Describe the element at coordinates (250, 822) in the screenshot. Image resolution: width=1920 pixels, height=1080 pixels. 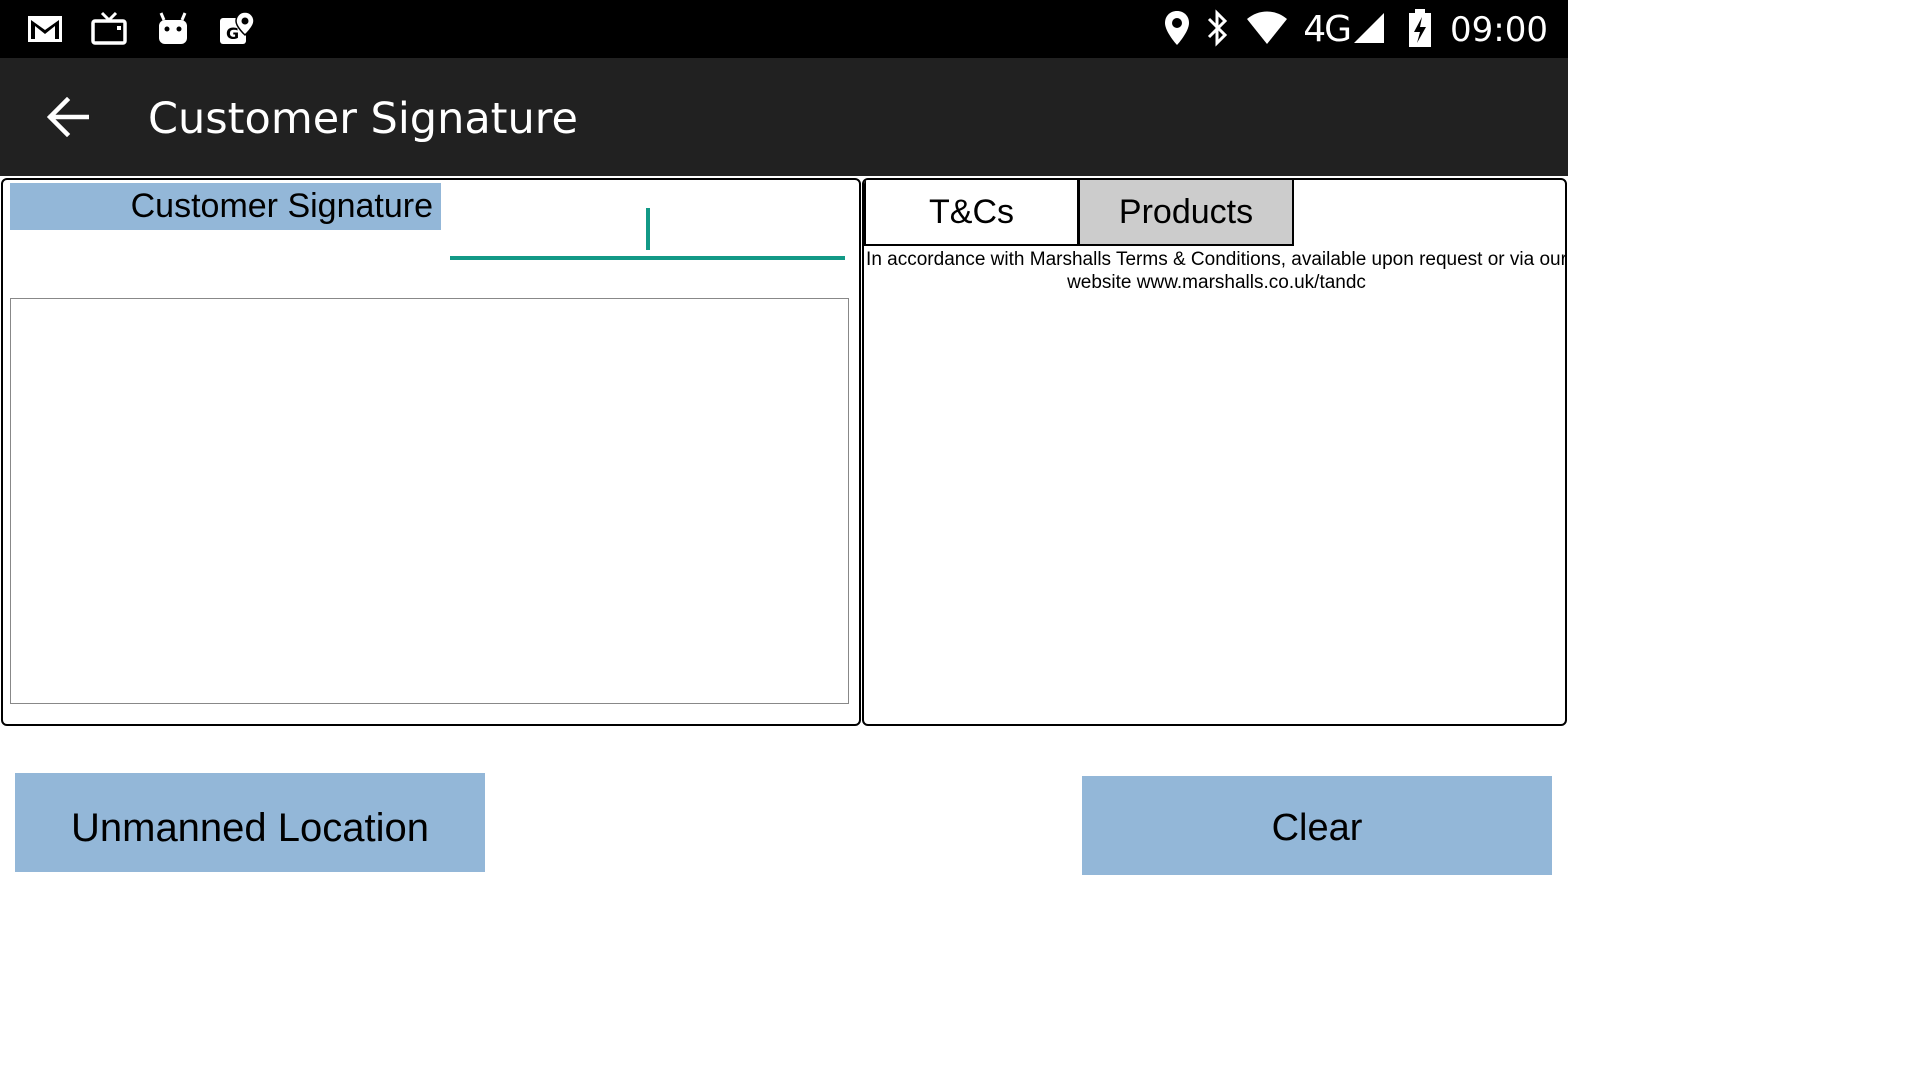
I see `unmanned-location-button: Unmanned Location` at that location.